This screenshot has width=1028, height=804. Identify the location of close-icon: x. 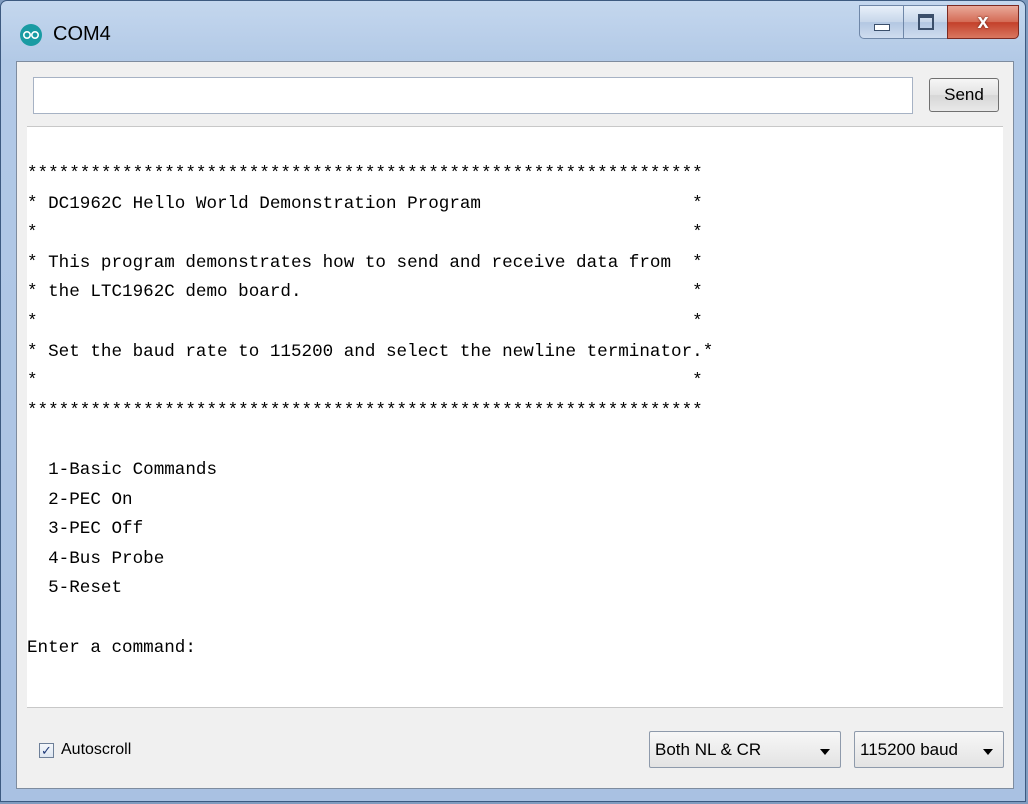
(983, 21).